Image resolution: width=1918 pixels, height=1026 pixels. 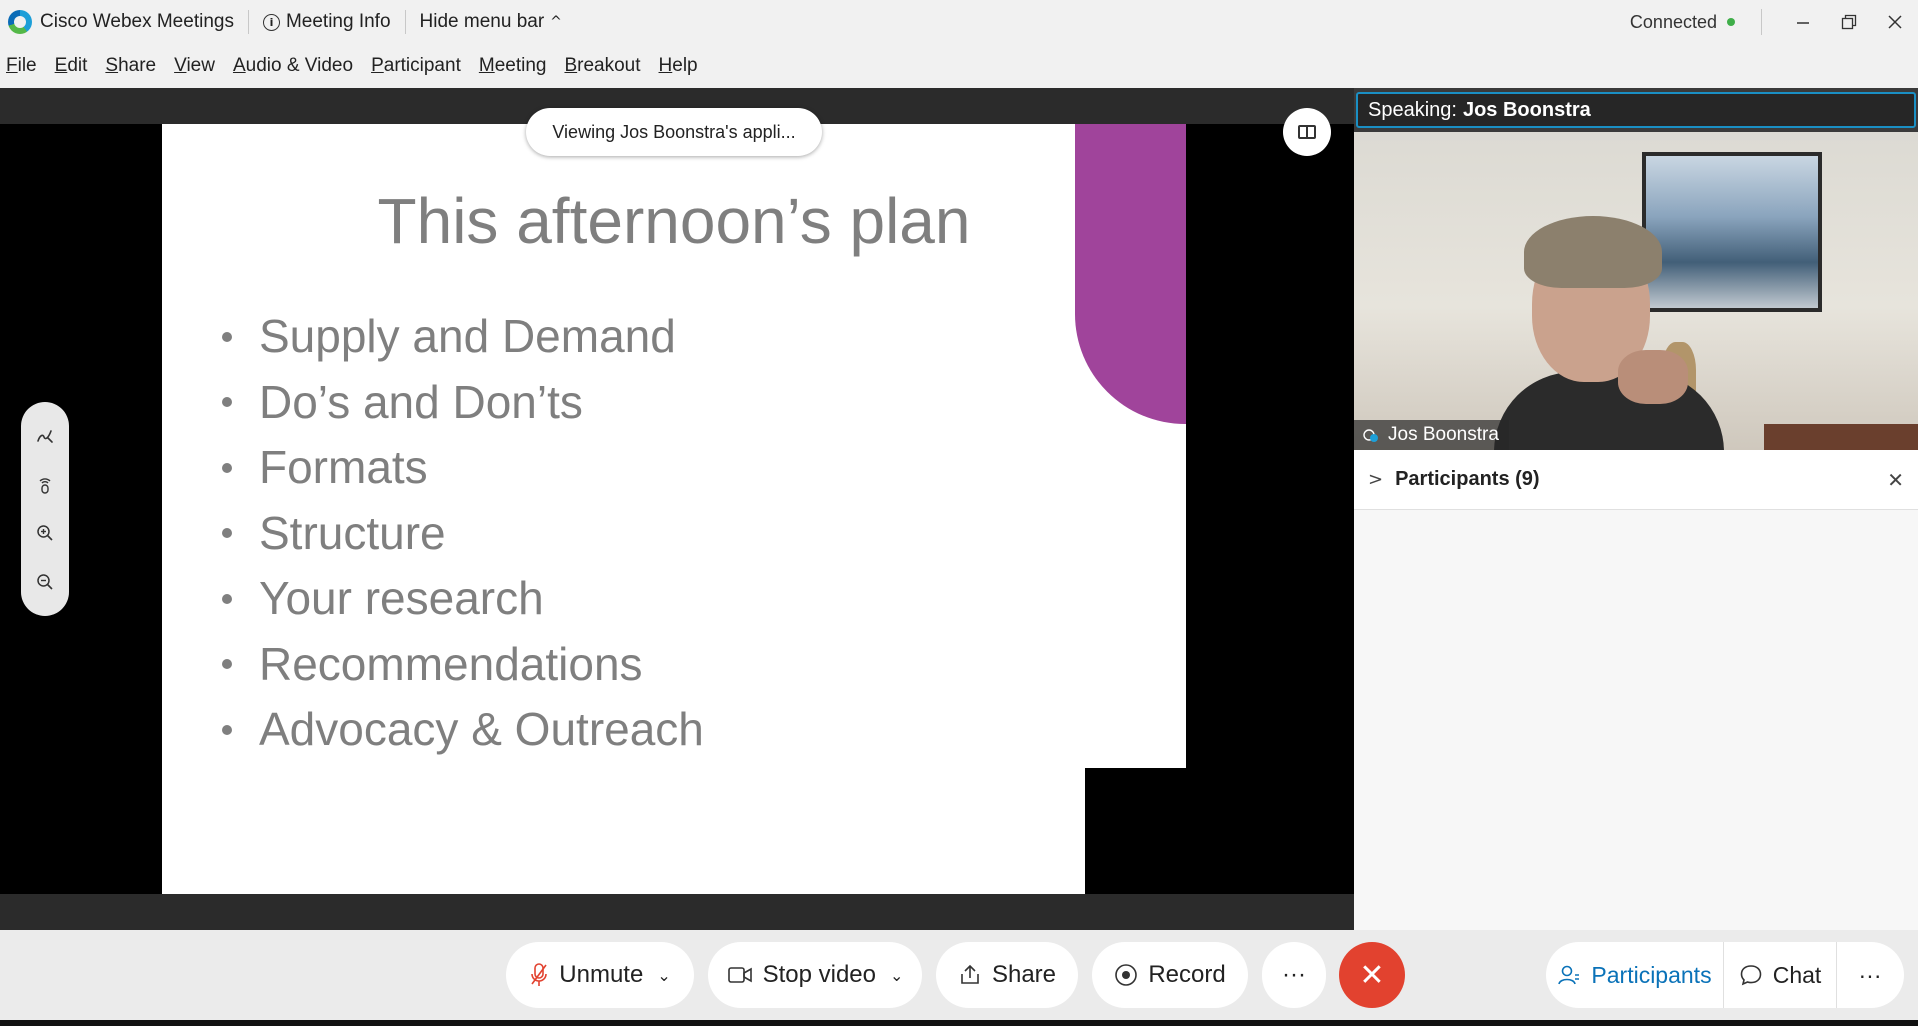 I want to click on speaker-video-feed, so click(x=1636, y=291).